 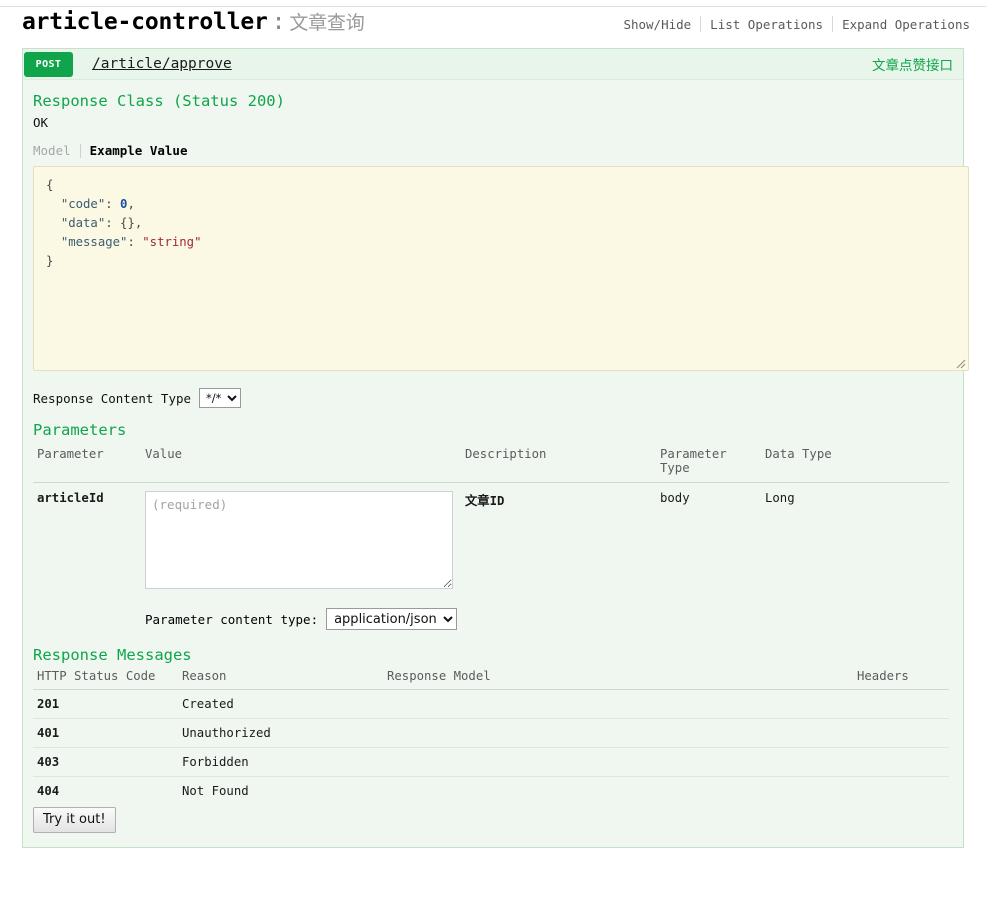 I want to click on col-parameter-type: Parameter Type, so click(x=708, y=463).